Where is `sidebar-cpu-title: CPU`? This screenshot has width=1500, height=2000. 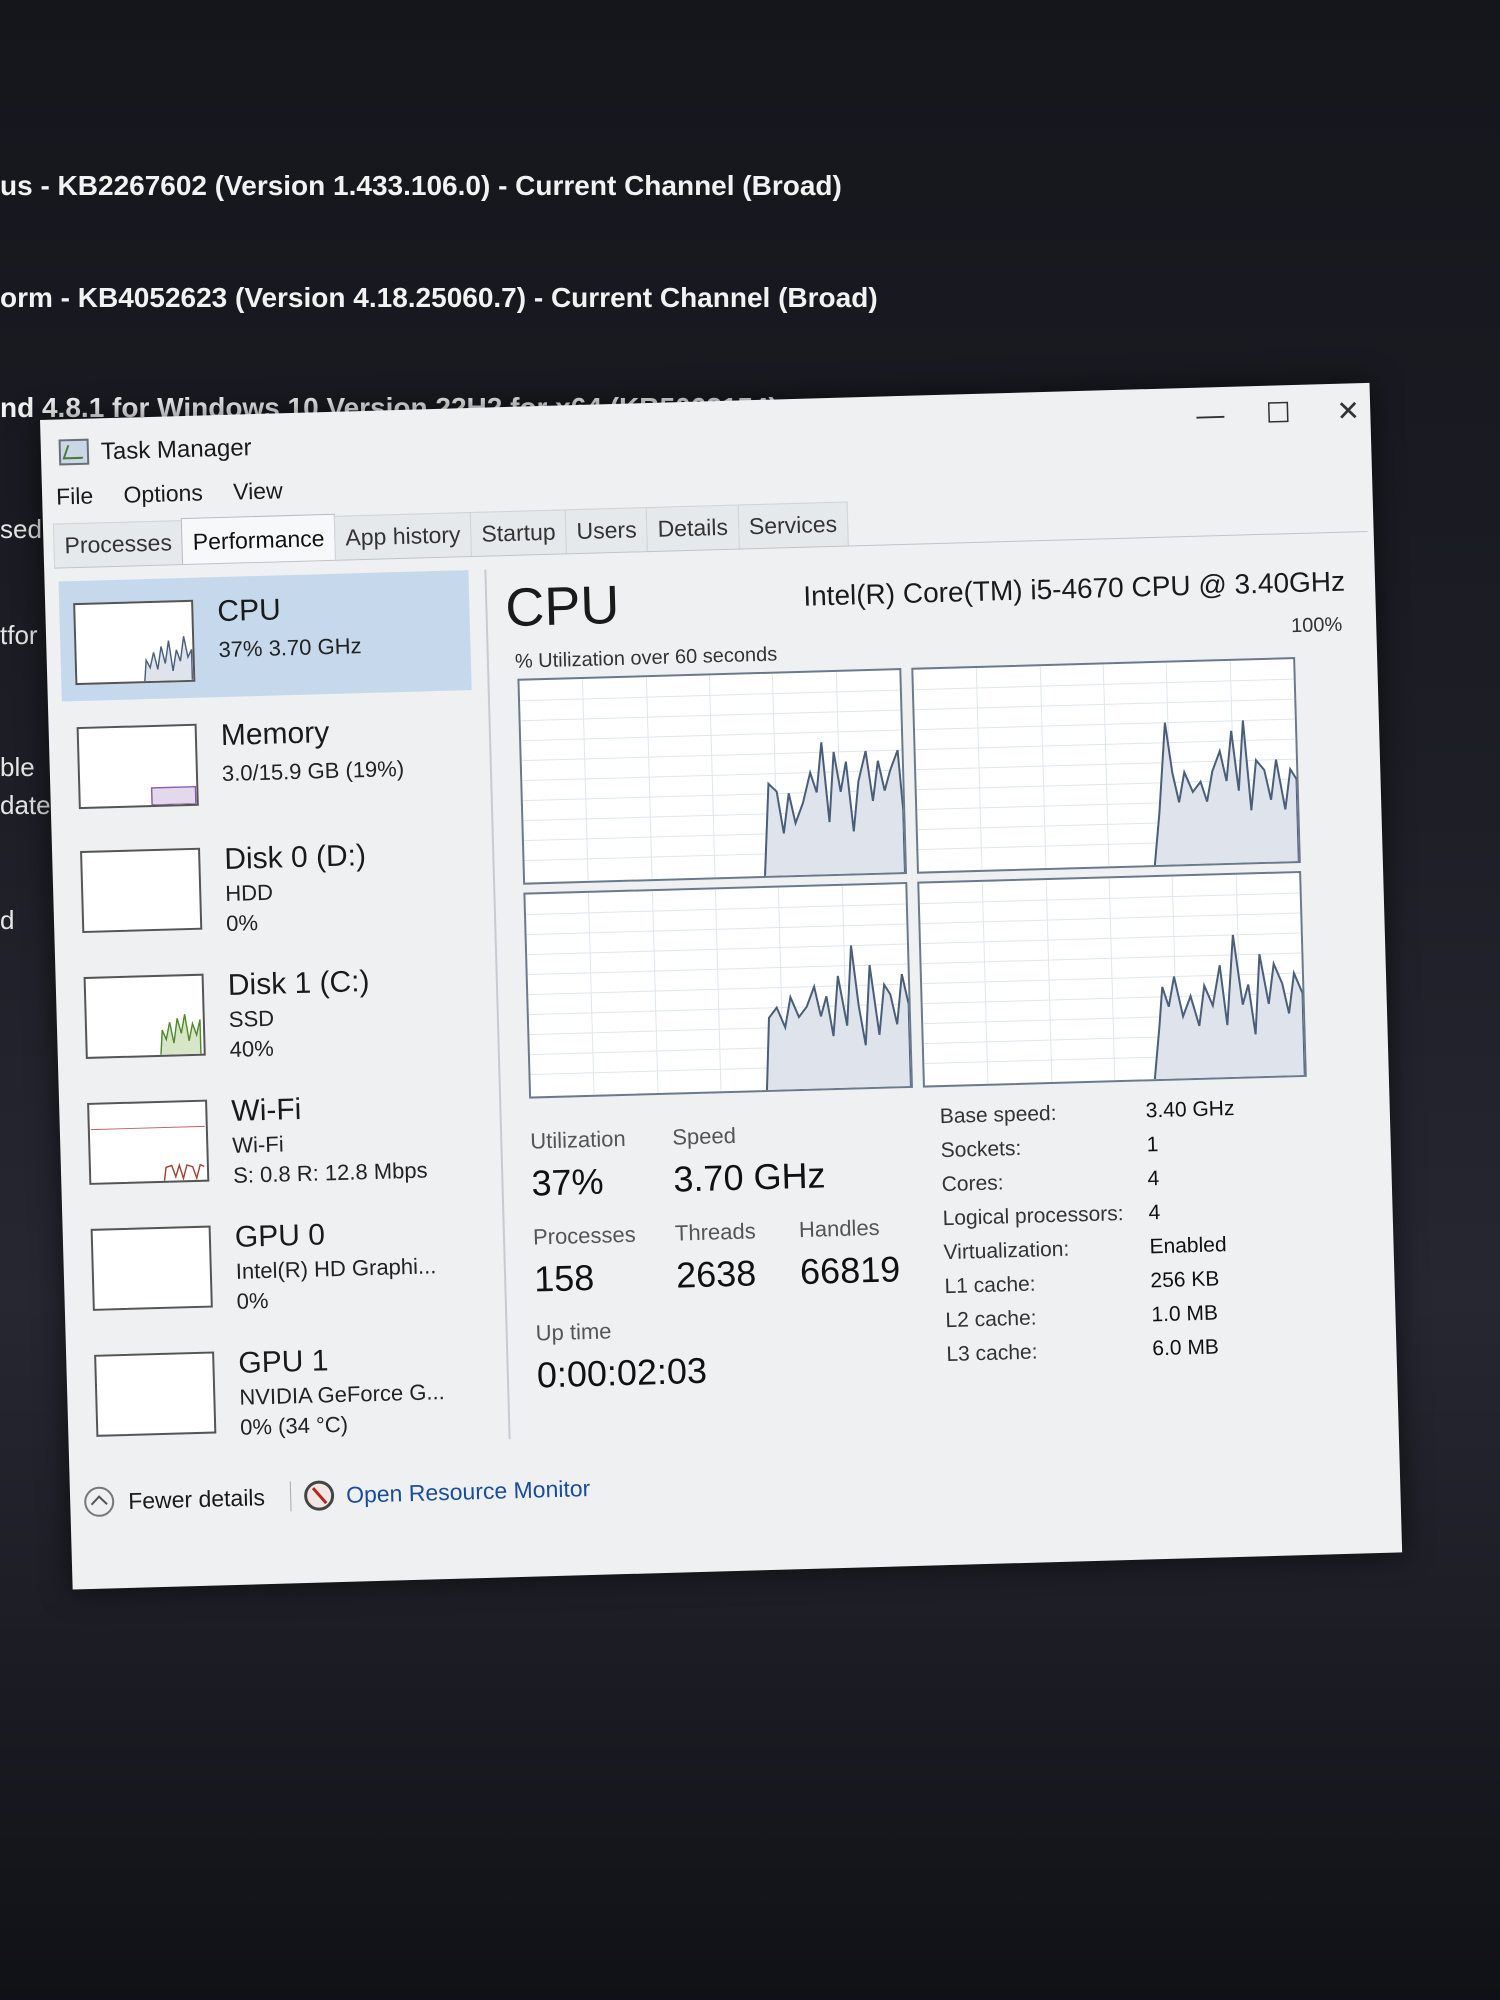 sidebar-cpu-title: CPU is located at coordinates (249, 611).